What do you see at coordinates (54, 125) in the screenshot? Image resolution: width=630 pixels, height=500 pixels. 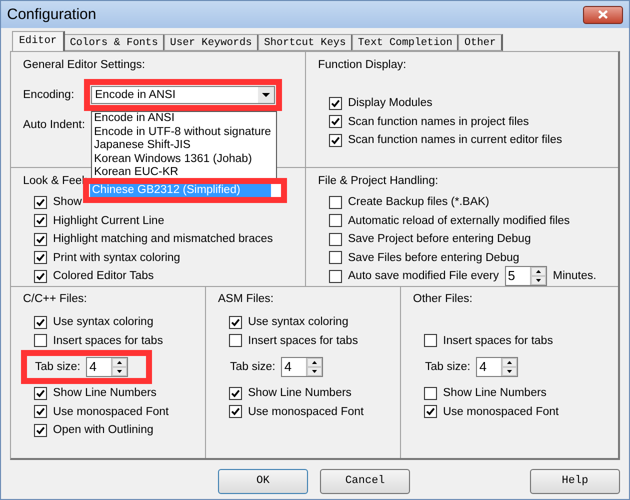 I see `field-label: Auto Indent:` at bounding box center [54, 125].